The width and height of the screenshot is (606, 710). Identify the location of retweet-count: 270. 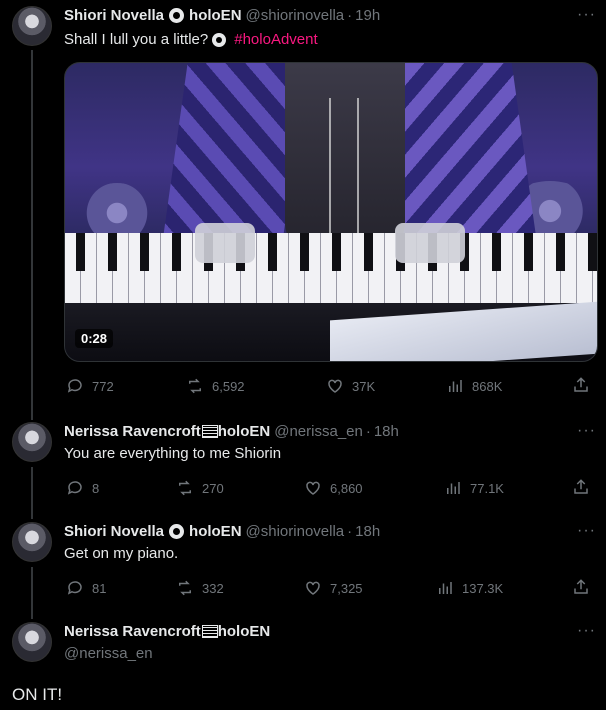
(213, 488).